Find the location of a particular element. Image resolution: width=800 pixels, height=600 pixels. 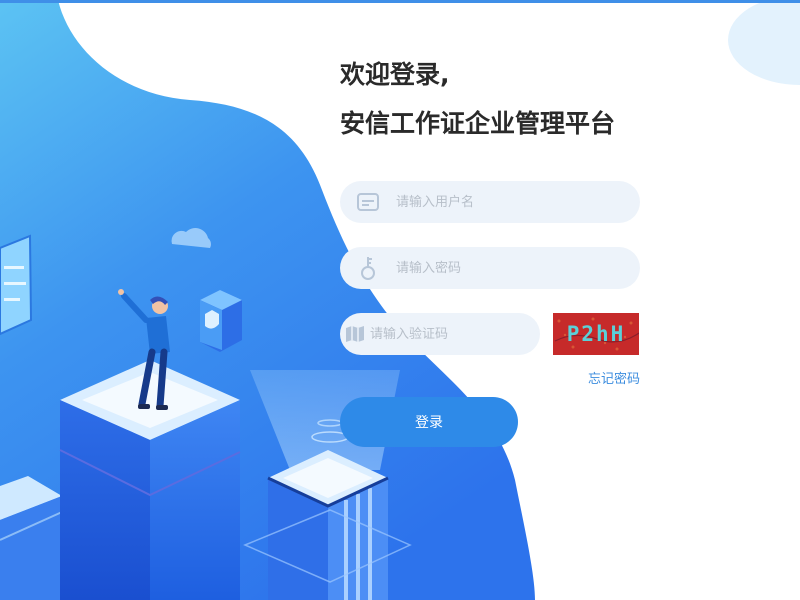

password-field is located at coordinates (490, 268).